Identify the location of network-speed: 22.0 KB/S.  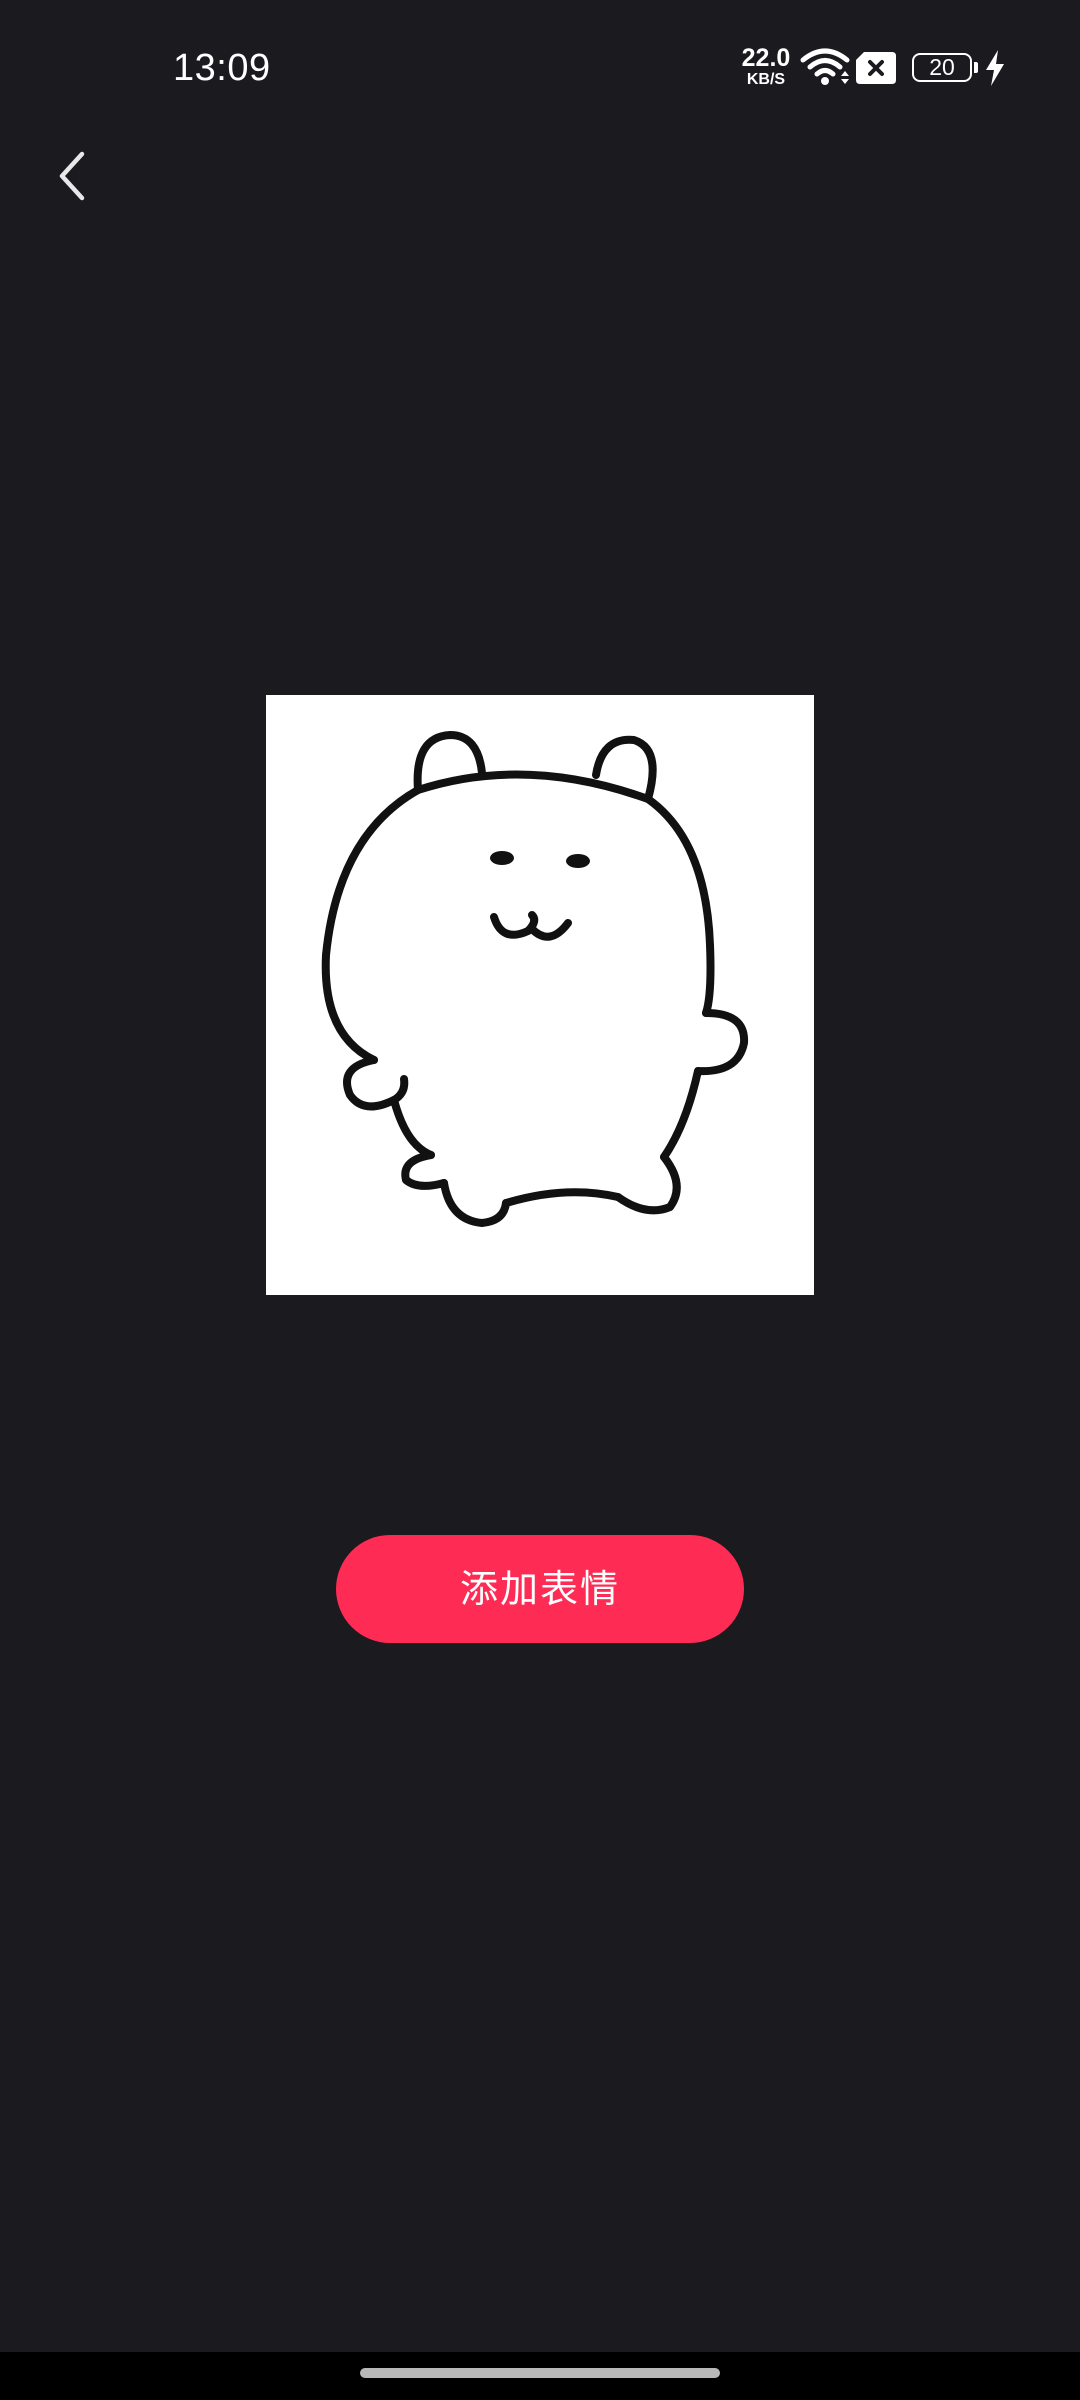
(766, 67).